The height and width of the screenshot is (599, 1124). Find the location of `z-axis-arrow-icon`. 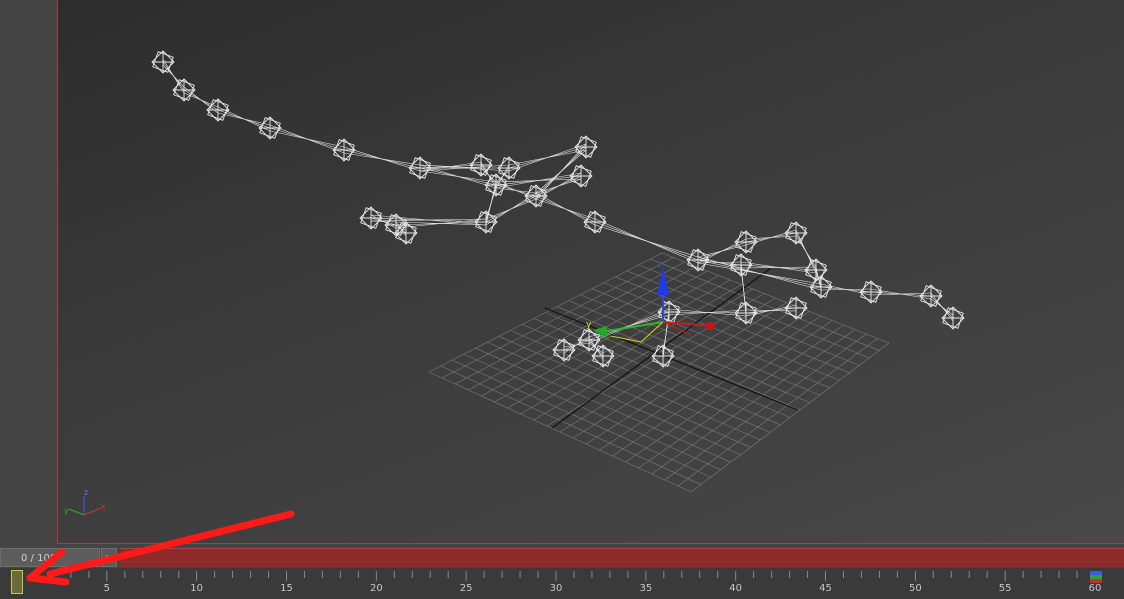

z-axis-arrow-icon is located at coordinates (663, 280).